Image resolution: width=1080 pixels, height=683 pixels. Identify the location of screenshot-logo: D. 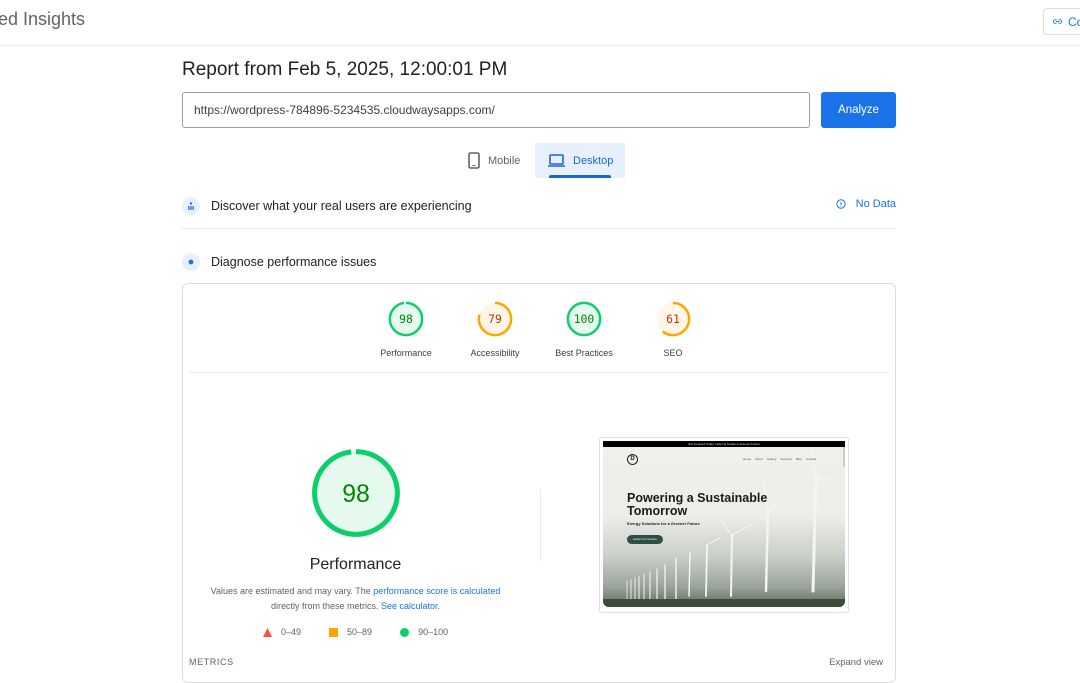
(632, 459).